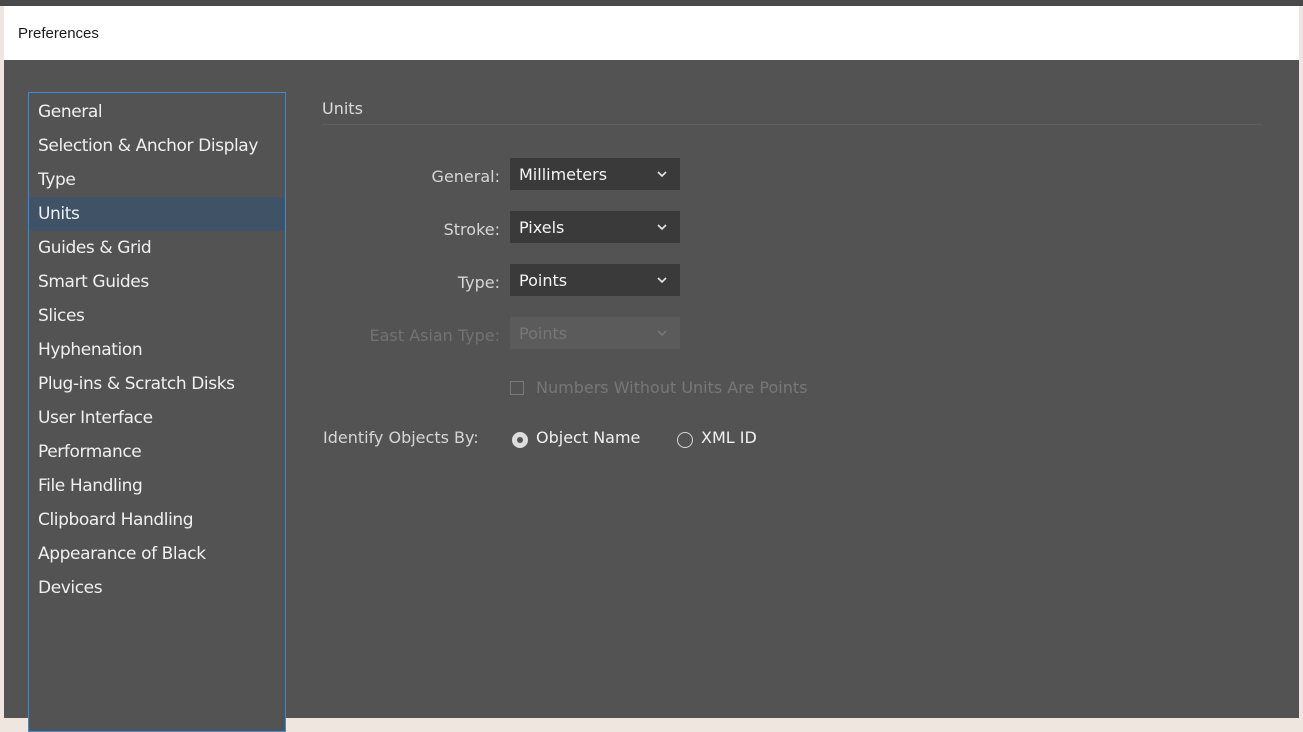 This screenshot has width=1303, height=732. Describe the element at coordinates (520, 440) in the screenshot. I see `radio-selected-icon` at that location.